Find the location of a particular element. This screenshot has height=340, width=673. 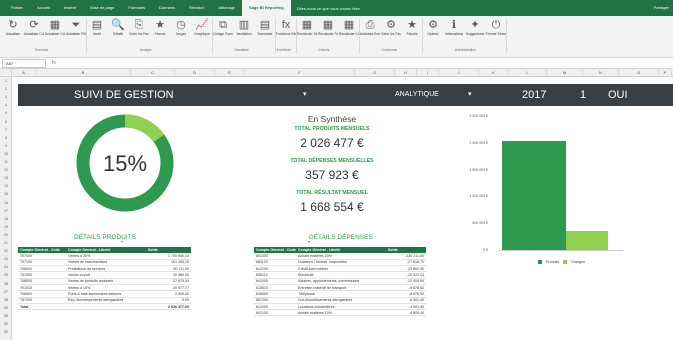

row-header: 13 is located at coordinates (6, 178).